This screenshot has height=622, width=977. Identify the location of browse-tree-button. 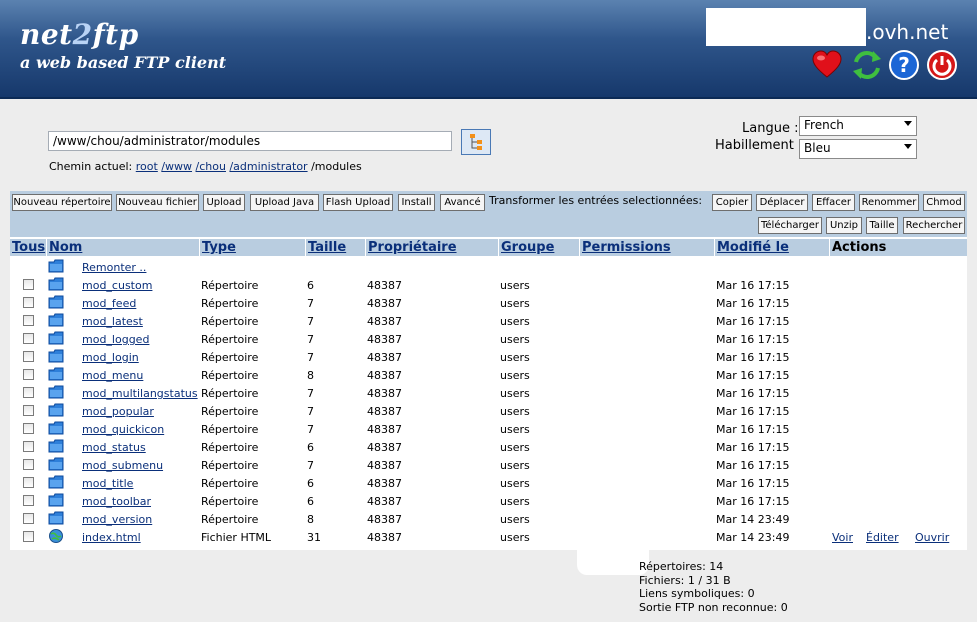
(476, 142).